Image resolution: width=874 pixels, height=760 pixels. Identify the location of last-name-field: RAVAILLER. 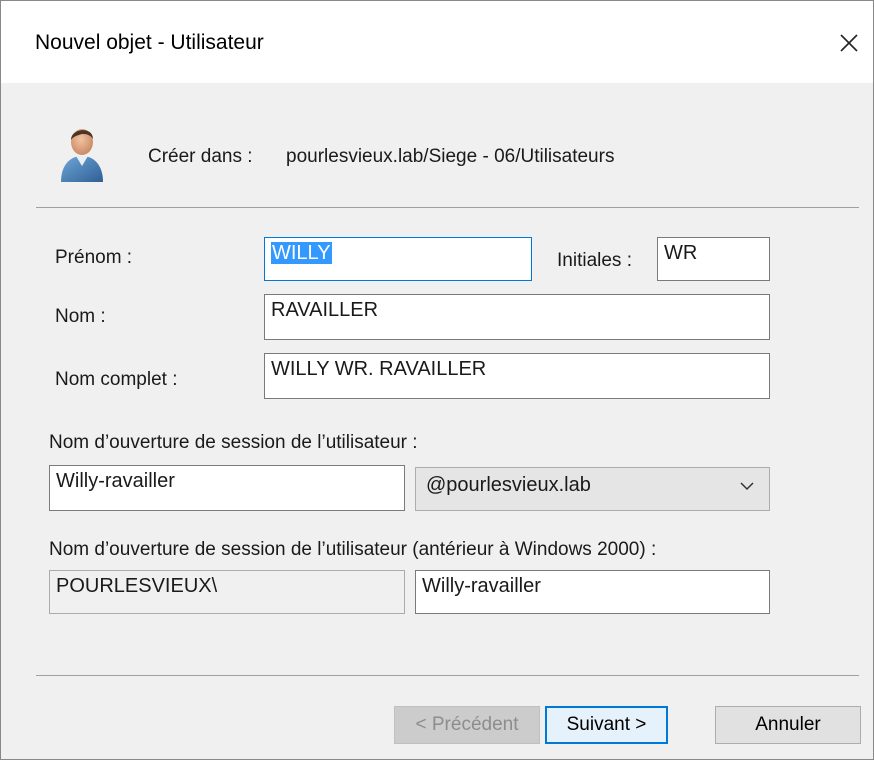
(517, 317).